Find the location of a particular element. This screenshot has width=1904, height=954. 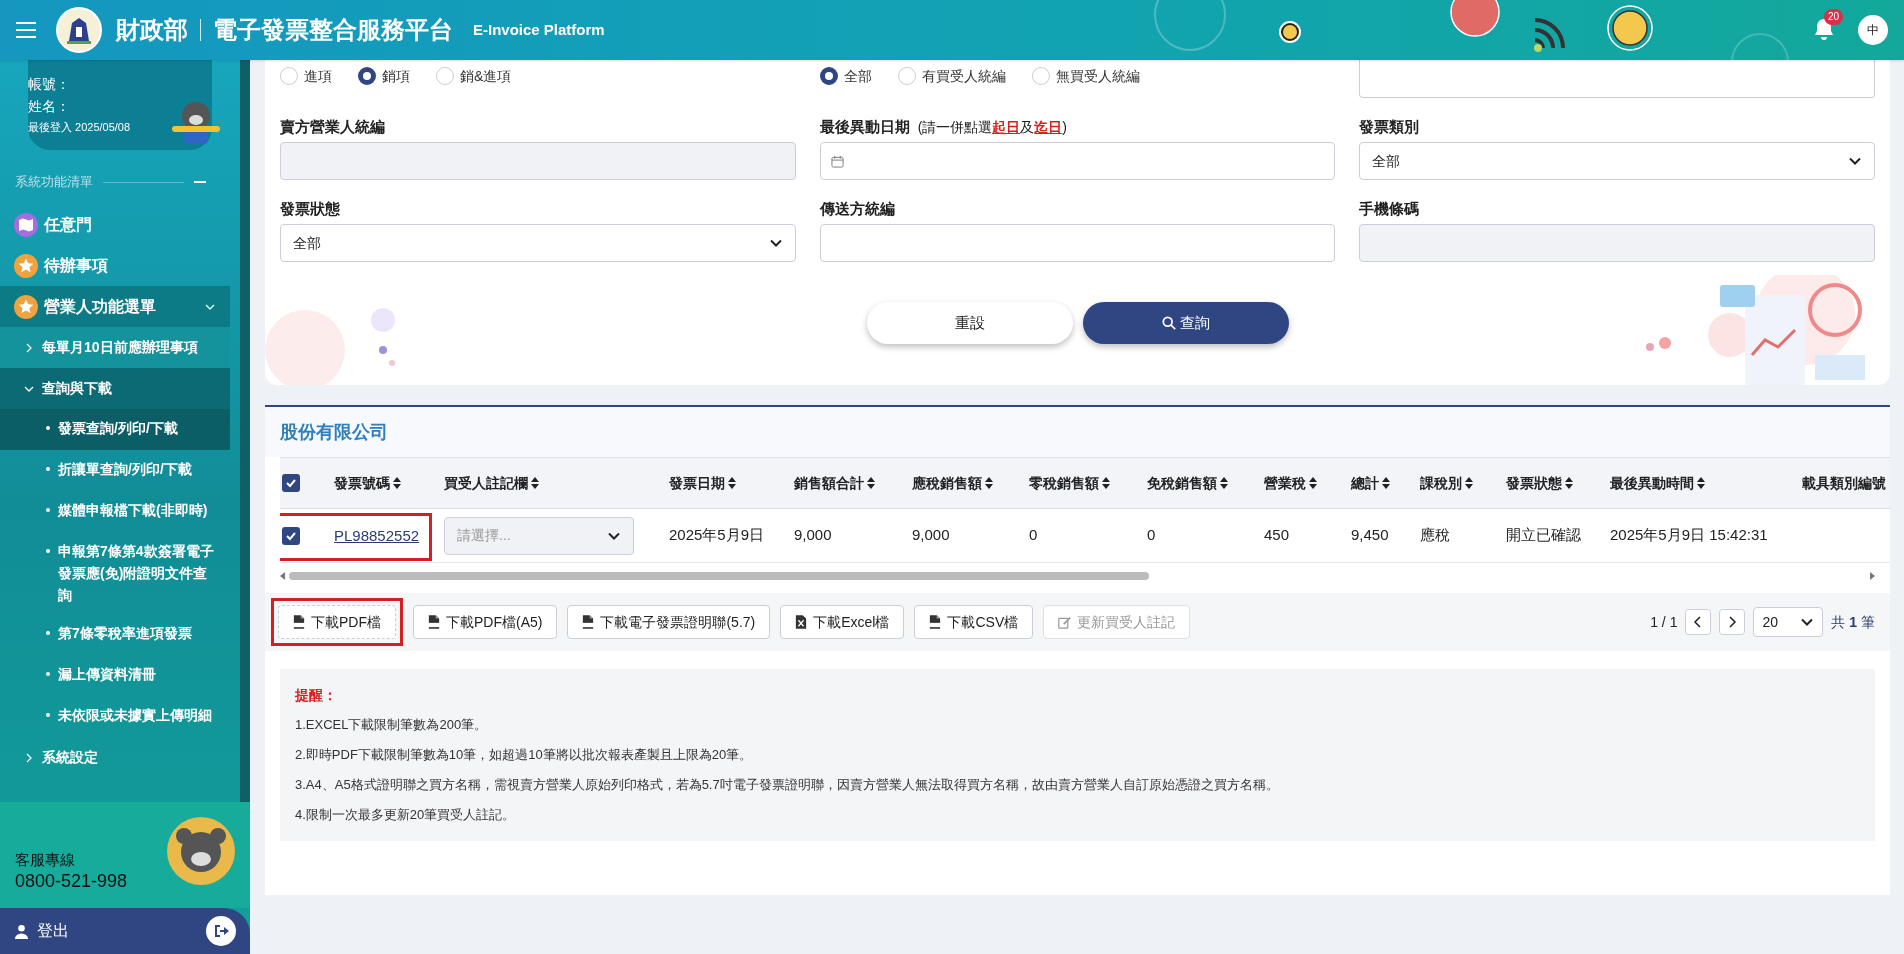

platform-subtitle: E-Invoice Platform is located at coordinates (539, 29).